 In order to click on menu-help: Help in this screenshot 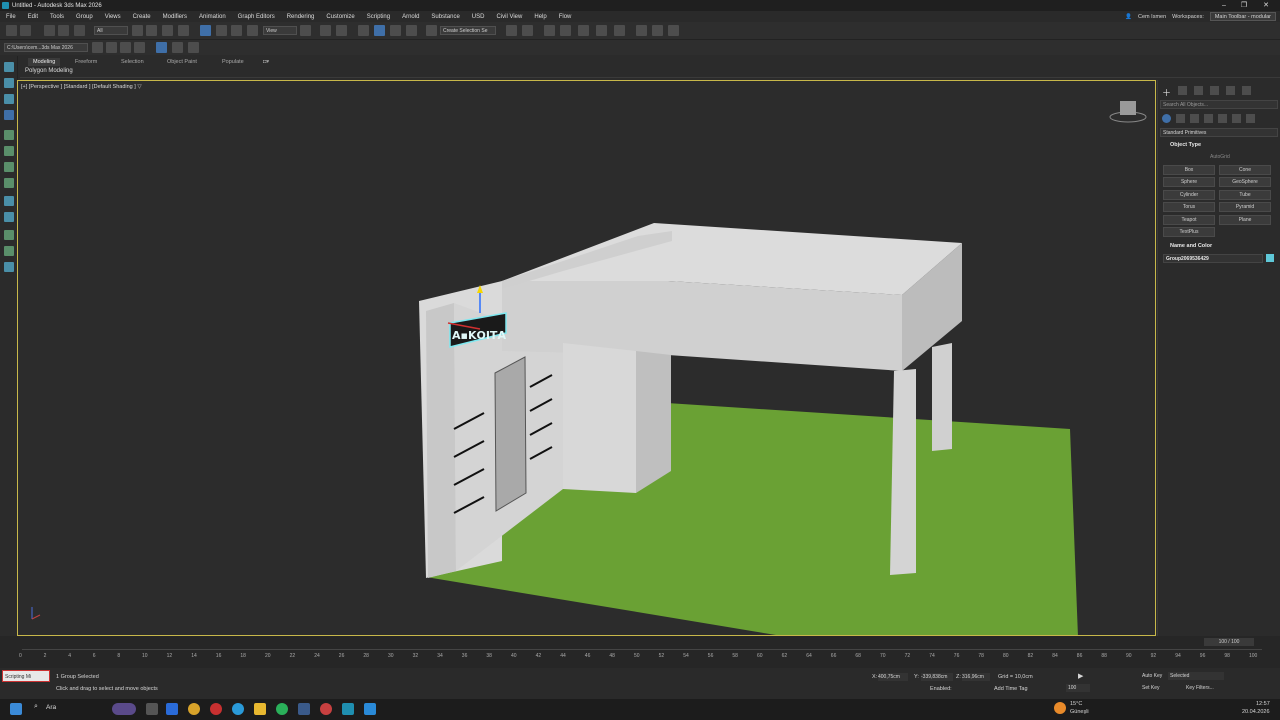, I will do `click(540, 17)`.